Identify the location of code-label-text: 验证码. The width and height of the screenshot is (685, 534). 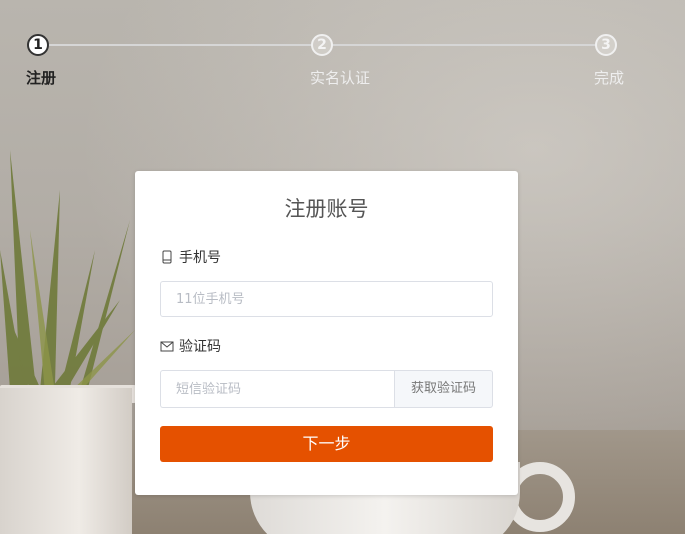
(200, 347).